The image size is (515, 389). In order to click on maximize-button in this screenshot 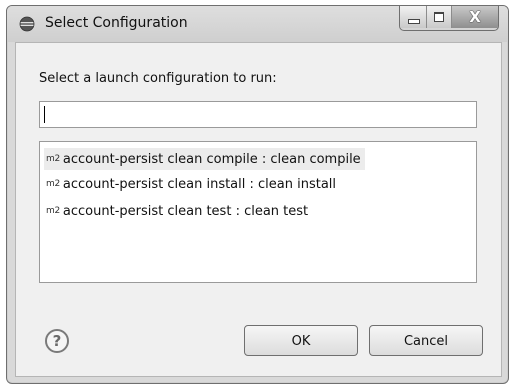, I will do `click(439, 17)`.